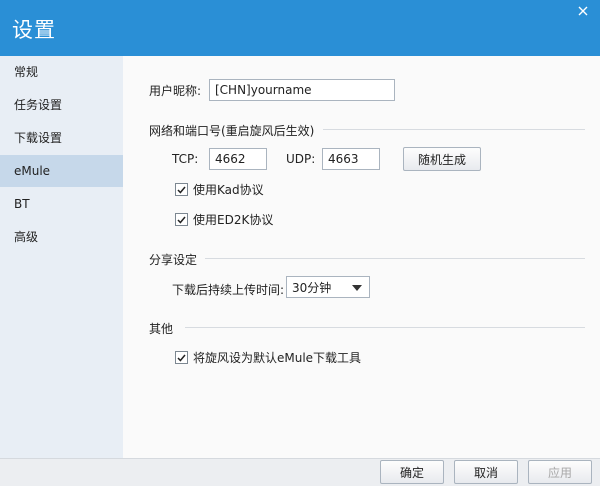 The height and width of the screenshot is (486, 600). Describe the element at coordinates (61, 204) in the screenshot. I see `sidebar-item-bt: BT` at that location.